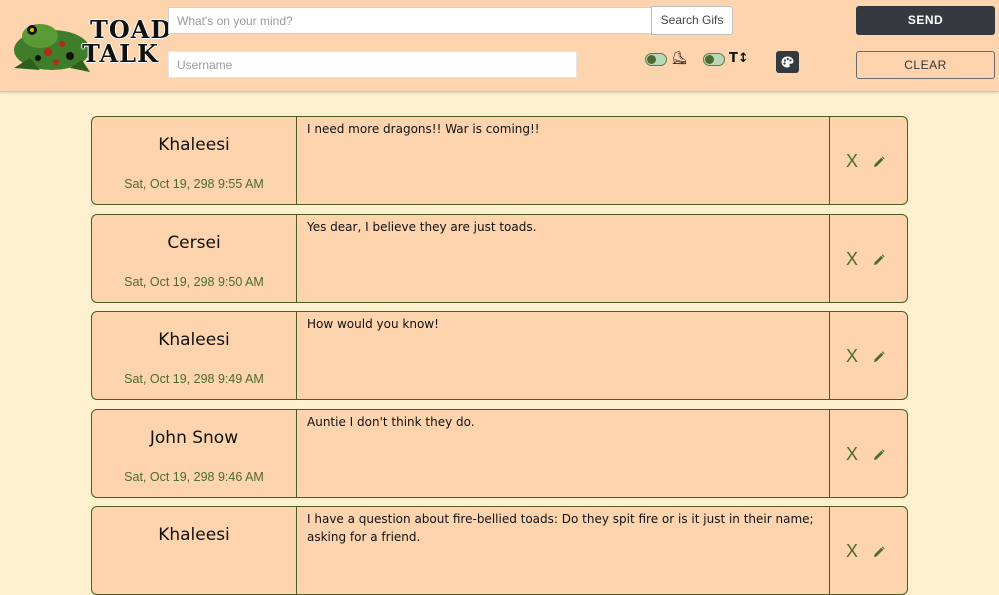  I want to click on palette-button, so click(787, 62).